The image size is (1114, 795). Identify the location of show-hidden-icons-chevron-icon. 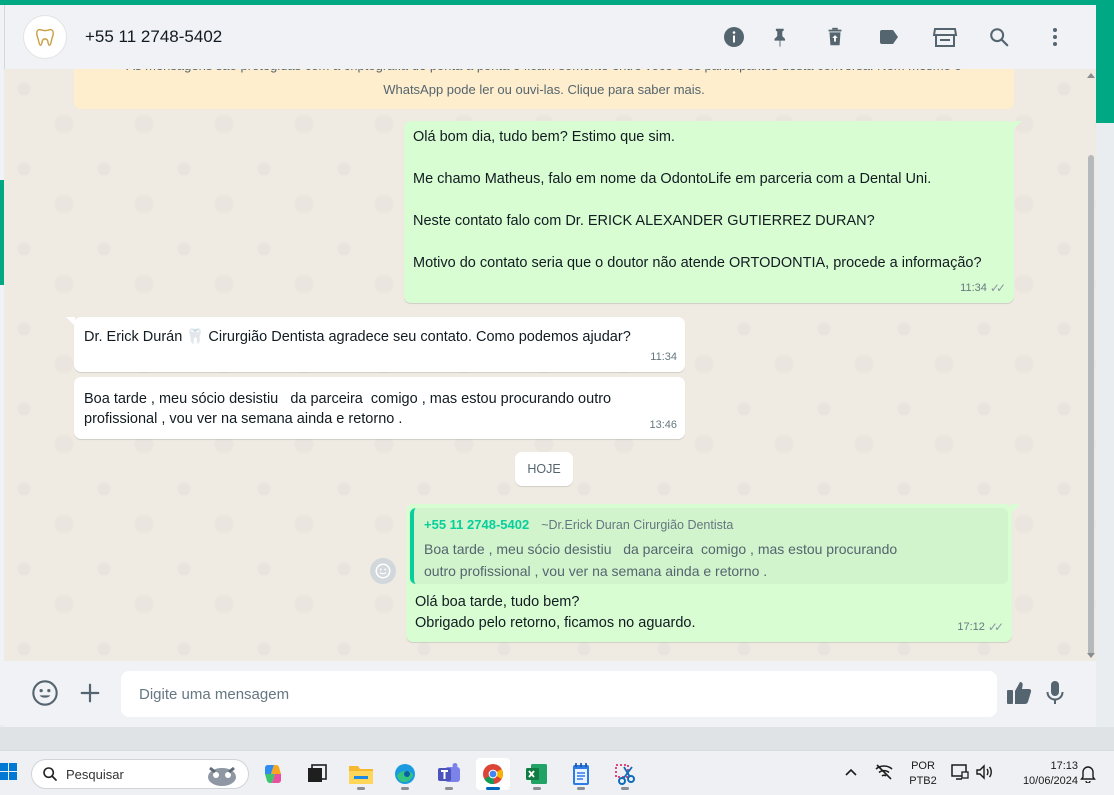
(851, 774).